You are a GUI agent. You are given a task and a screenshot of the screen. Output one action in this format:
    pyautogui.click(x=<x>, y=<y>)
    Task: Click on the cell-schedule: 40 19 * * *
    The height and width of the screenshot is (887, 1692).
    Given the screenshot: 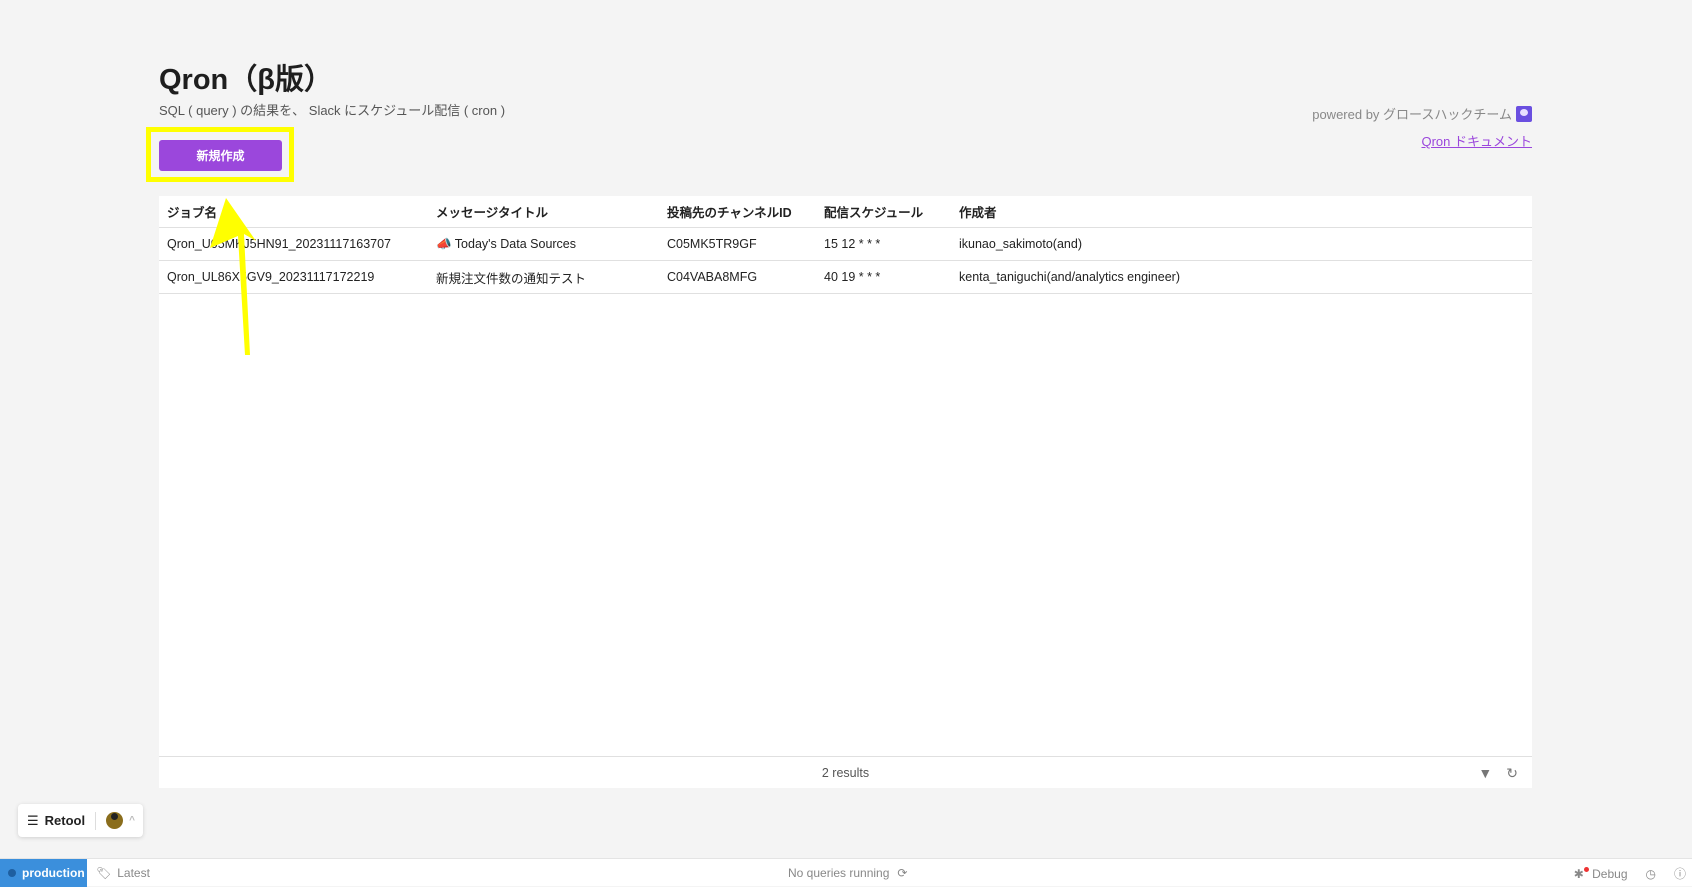 What is the action you would take?
    pyautogui.click(x=852, y=277)
    